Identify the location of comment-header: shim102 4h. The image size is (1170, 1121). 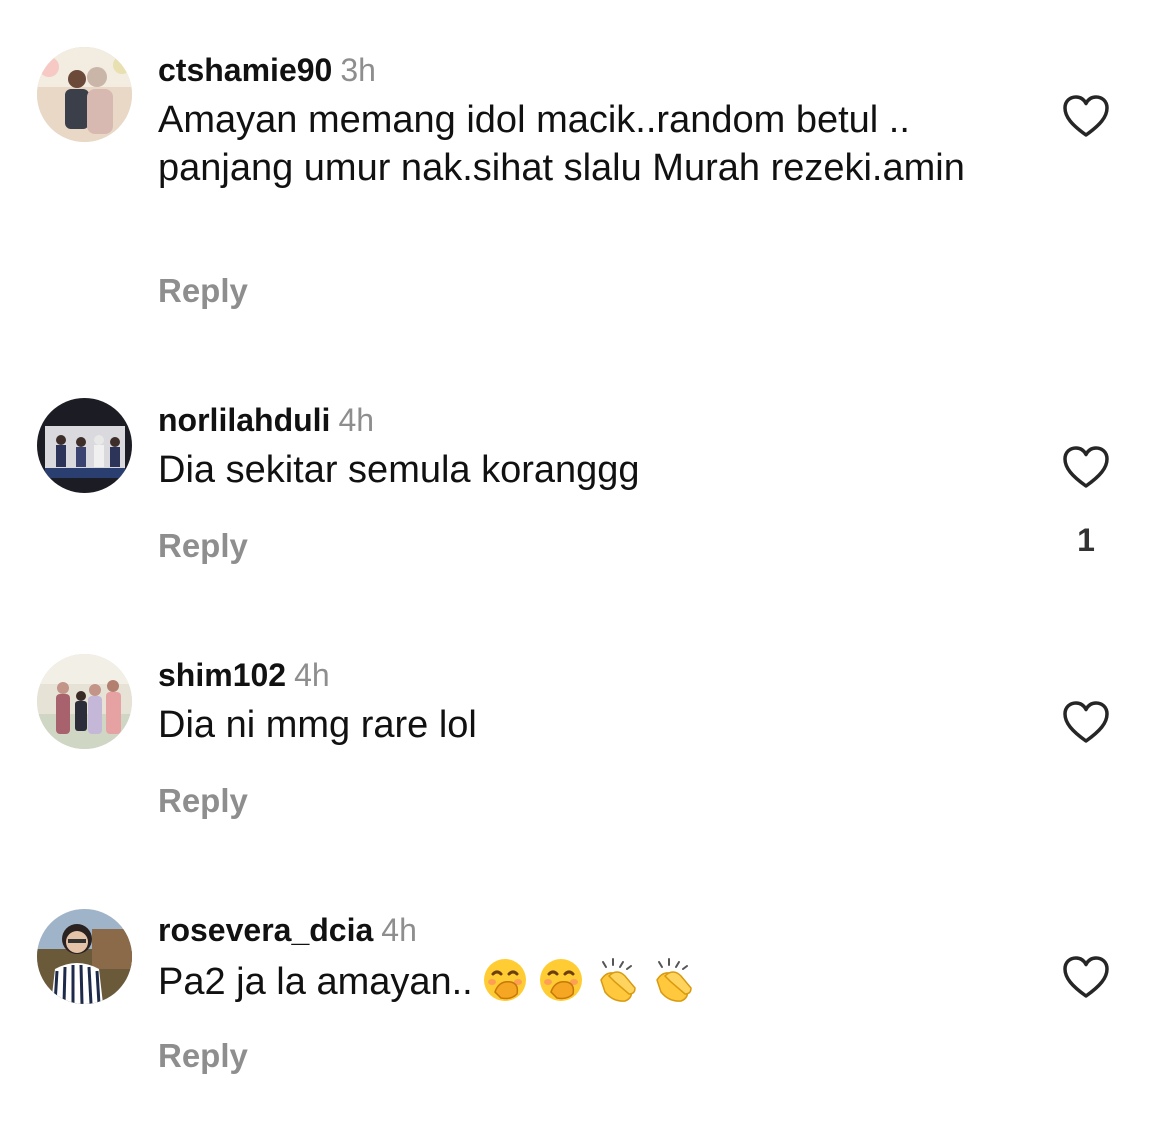
(588, 675).